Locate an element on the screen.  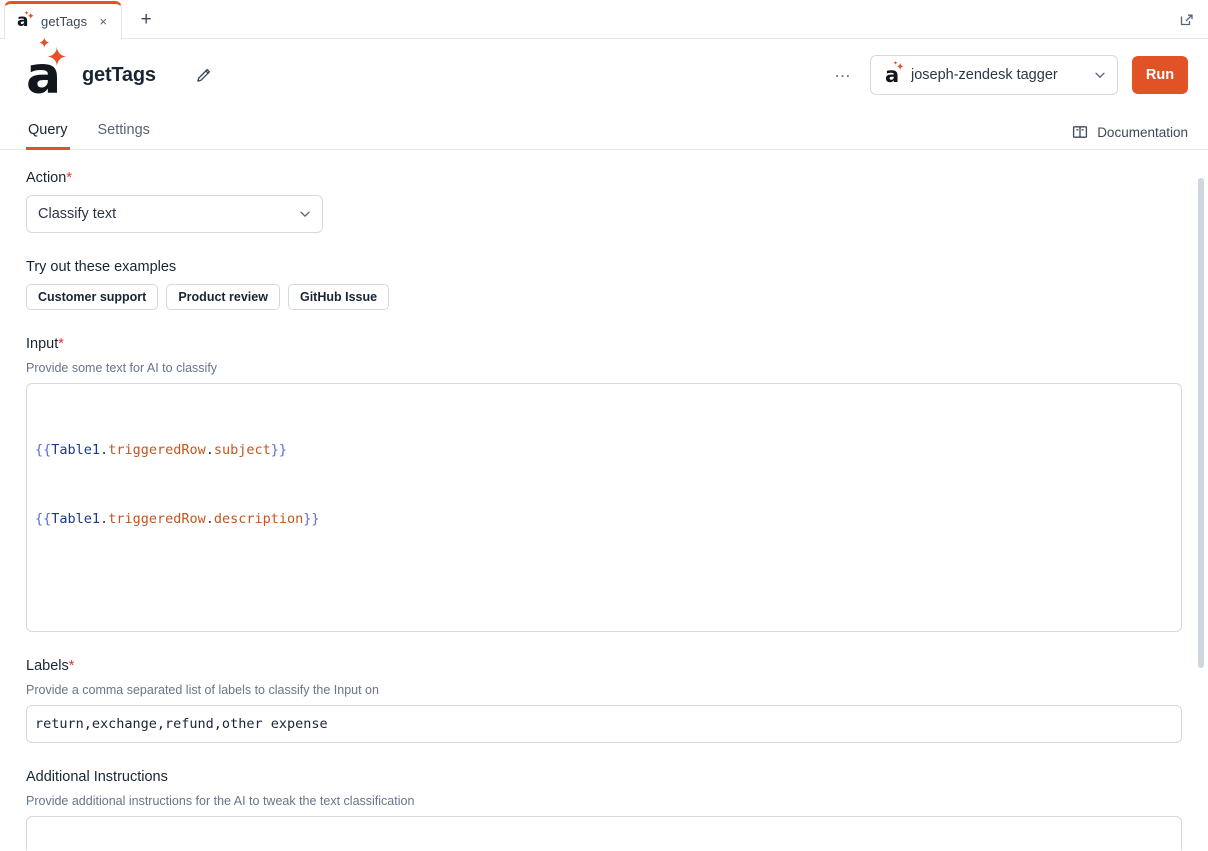
book-icon is located at coordinates (1080, 132).